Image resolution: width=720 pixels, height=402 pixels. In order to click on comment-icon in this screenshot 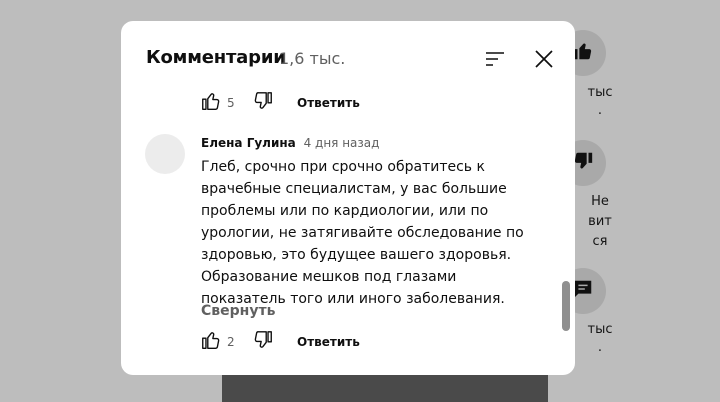, I will do `click(583, 291)`.